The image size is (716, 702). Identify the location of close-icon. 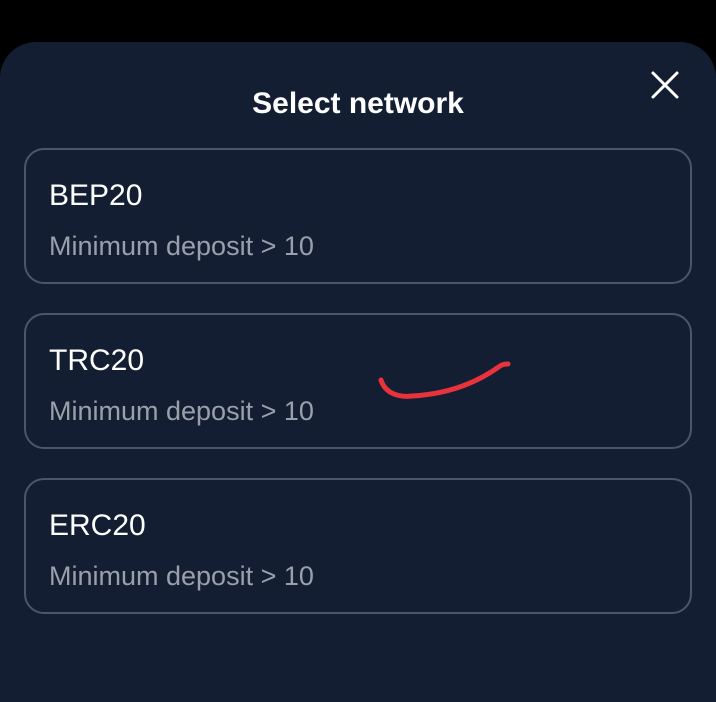
(665, 85).